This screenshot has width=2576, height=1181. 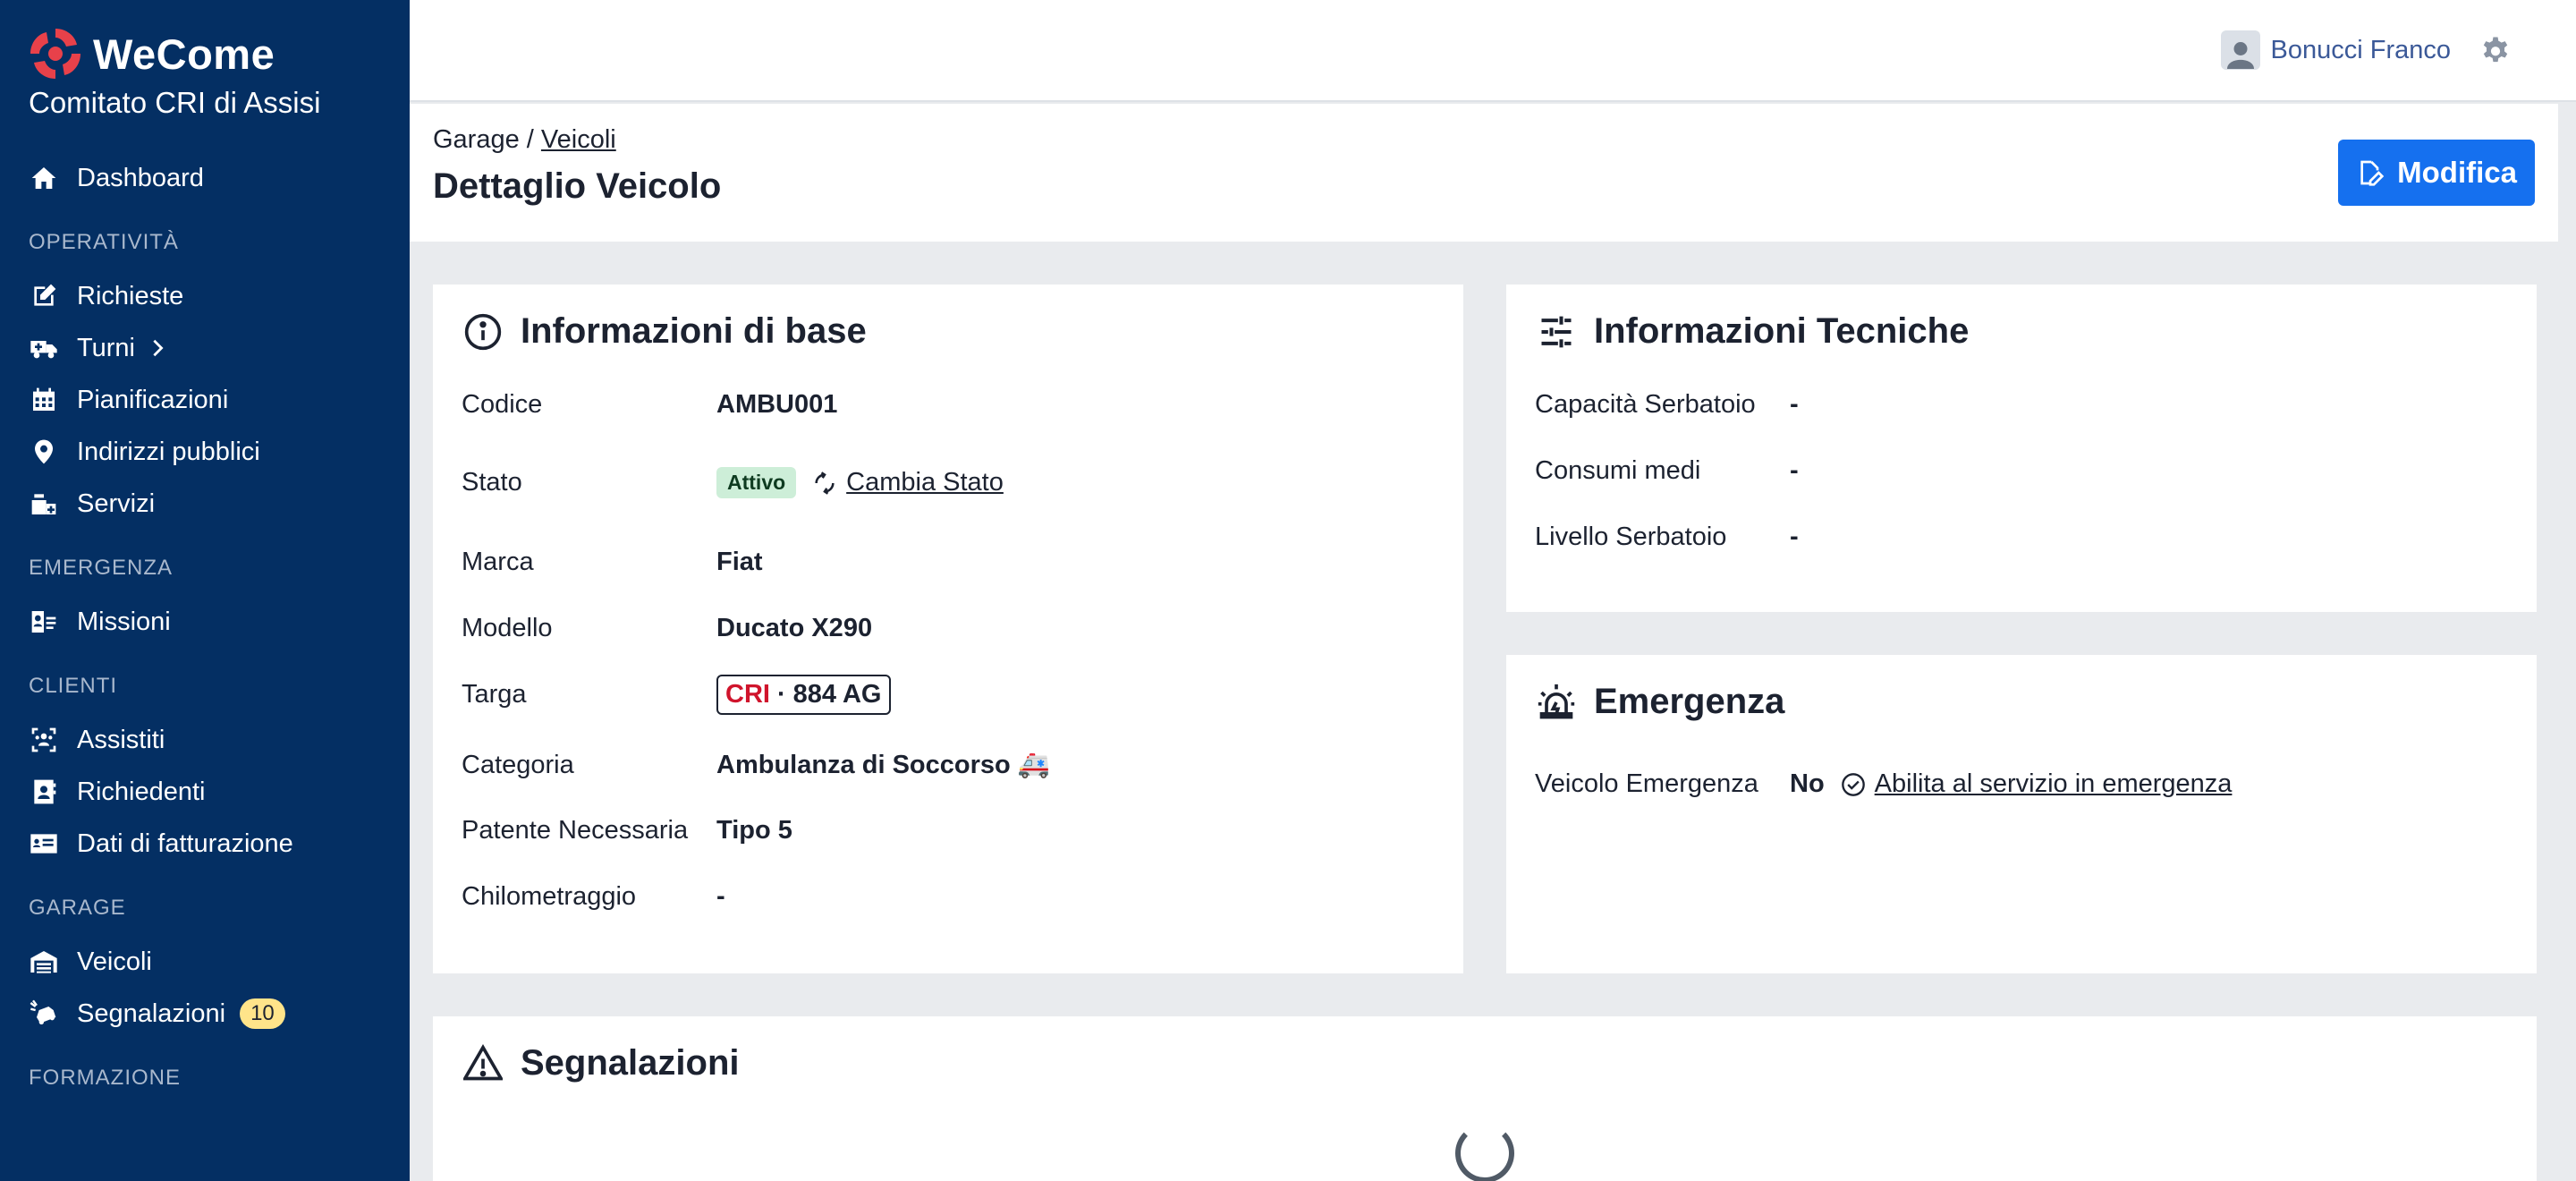 I want to click on info-label: Targa, so click(x=494, y=694).